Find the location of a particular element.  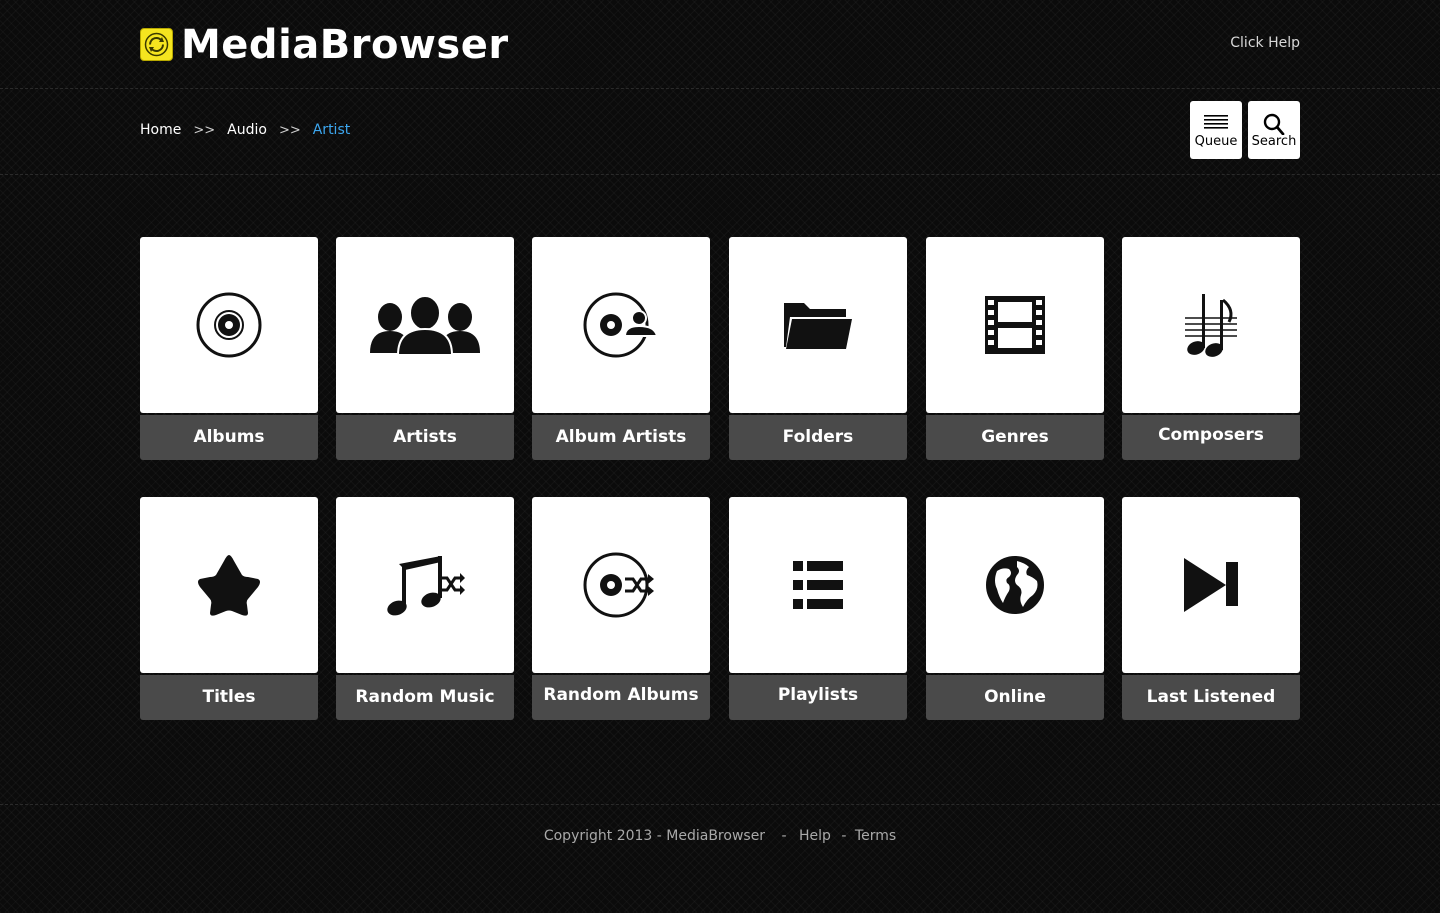

tile-label: Albums is located at coordinates (229, 437).